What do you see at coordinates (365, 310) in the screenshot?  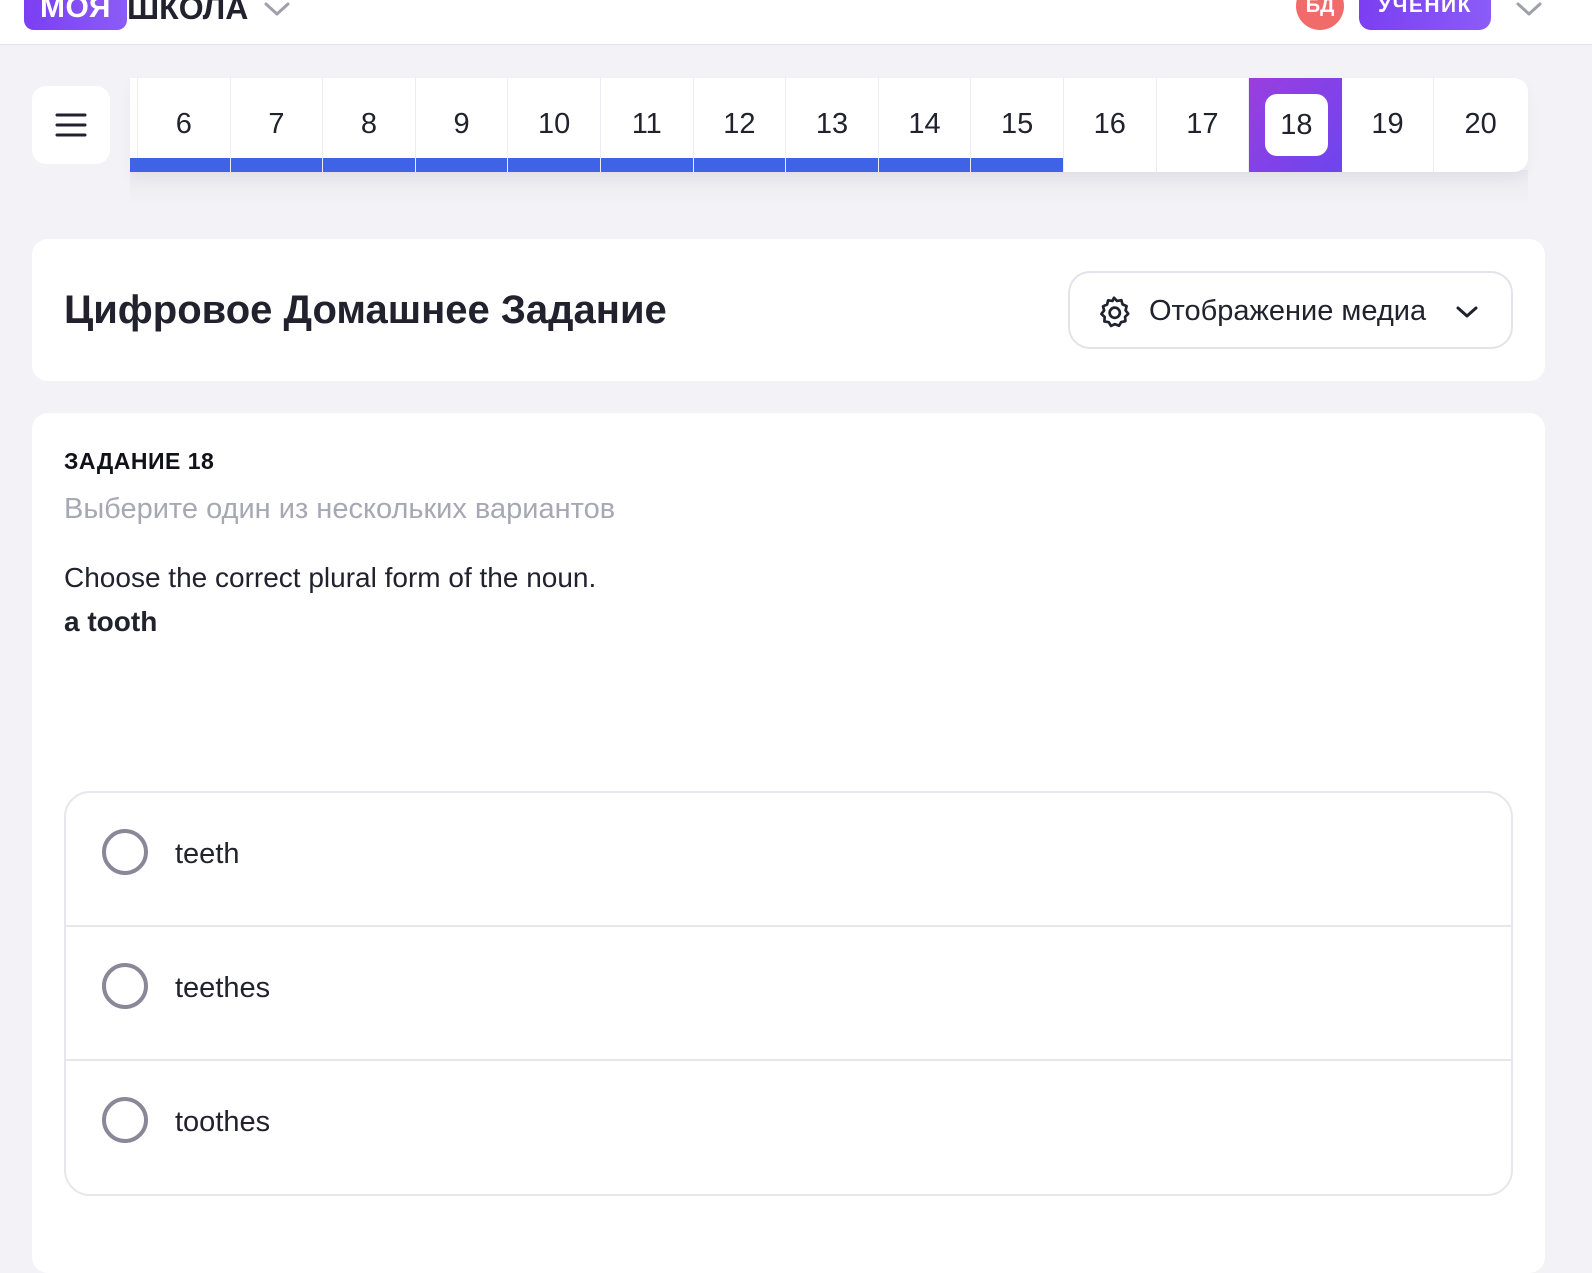 I see `page-title: Цифровое Домашнее Задание` at bounding box center [365, 310].